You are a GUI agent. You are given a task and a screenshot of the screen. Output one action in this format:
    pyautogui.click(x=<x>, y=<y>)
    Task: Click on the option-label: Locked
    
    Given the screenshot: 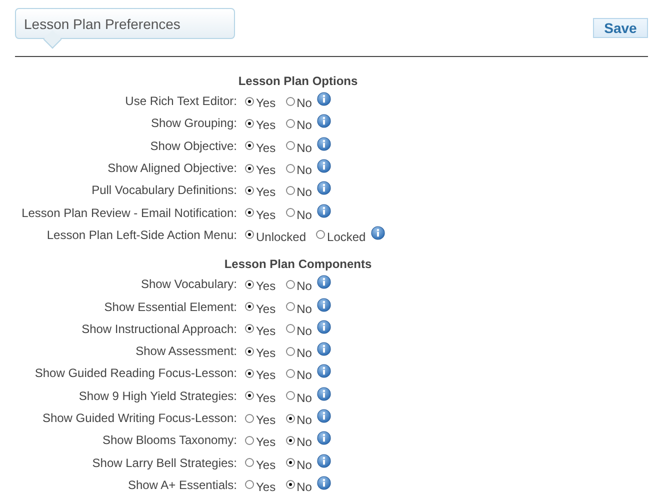 What is the action you would take?
    pyautogui.click(x=346, y=237)
    